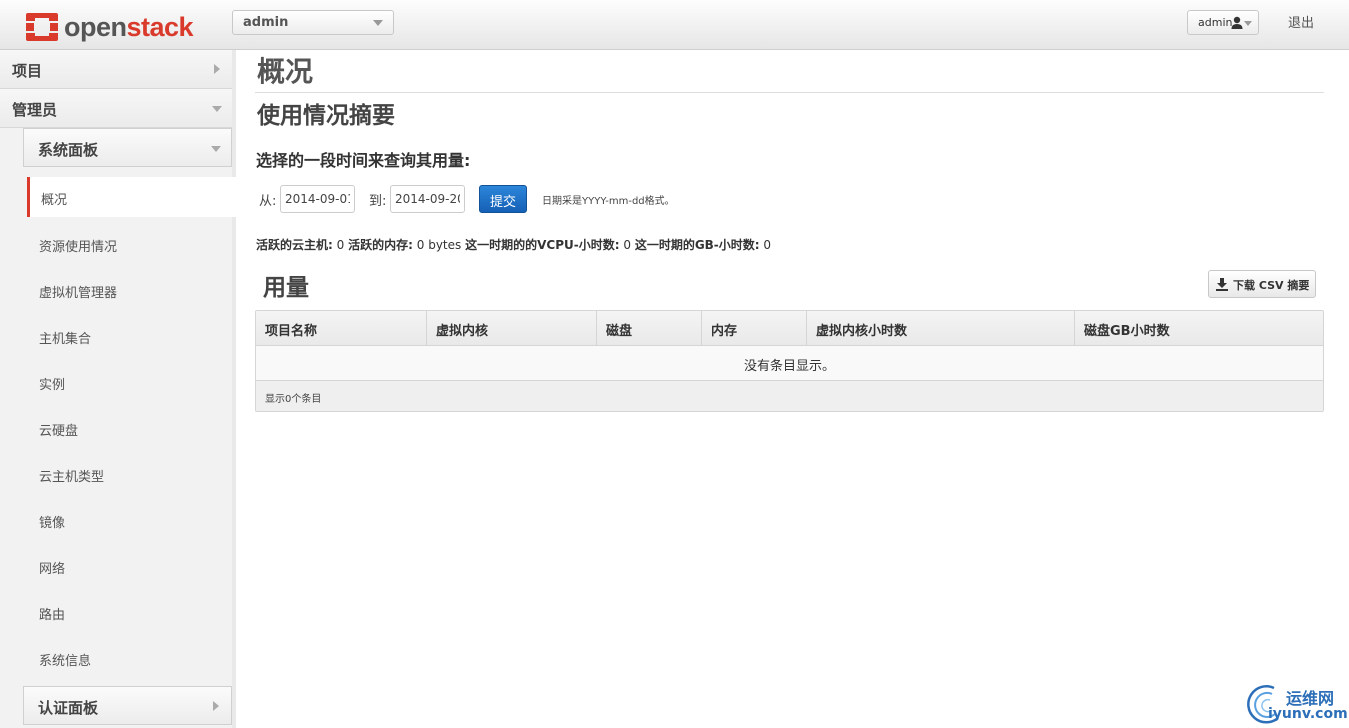 The image size is (1349, 728). I want to click on date-format-hint: 日期采是YYYY-mm-dd格式。, so click(608, 201).